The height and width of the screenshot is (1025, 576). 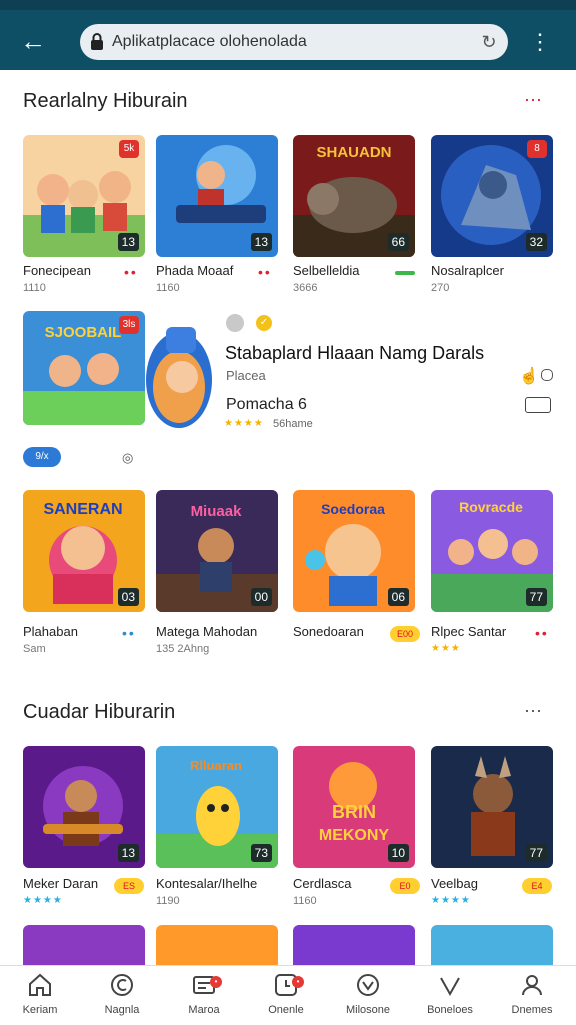 I want to click on price-pill: ES, so click(x=129, y=886).